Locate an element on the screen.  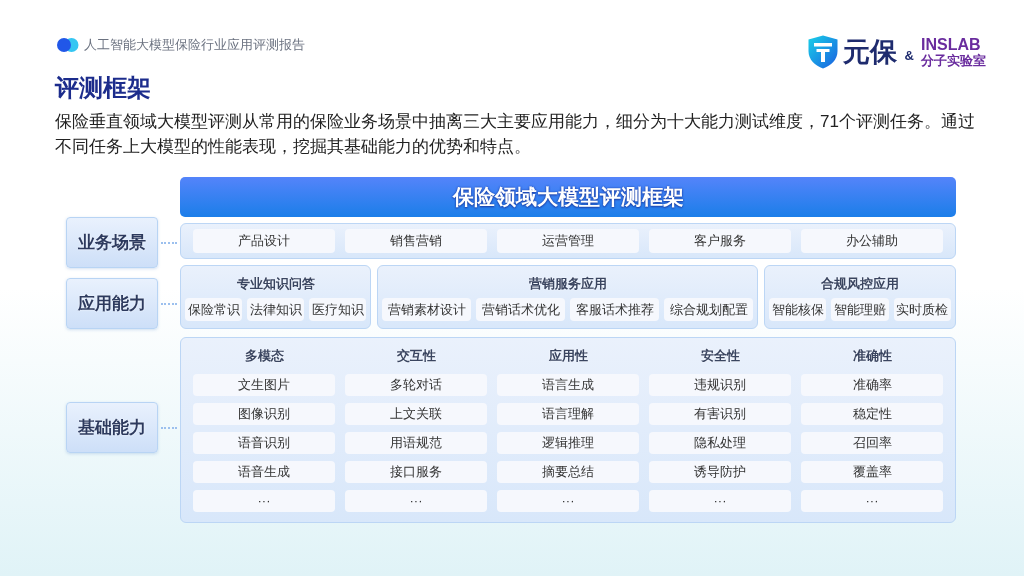
dots-logo-icon is located at coordinates (68, 45).